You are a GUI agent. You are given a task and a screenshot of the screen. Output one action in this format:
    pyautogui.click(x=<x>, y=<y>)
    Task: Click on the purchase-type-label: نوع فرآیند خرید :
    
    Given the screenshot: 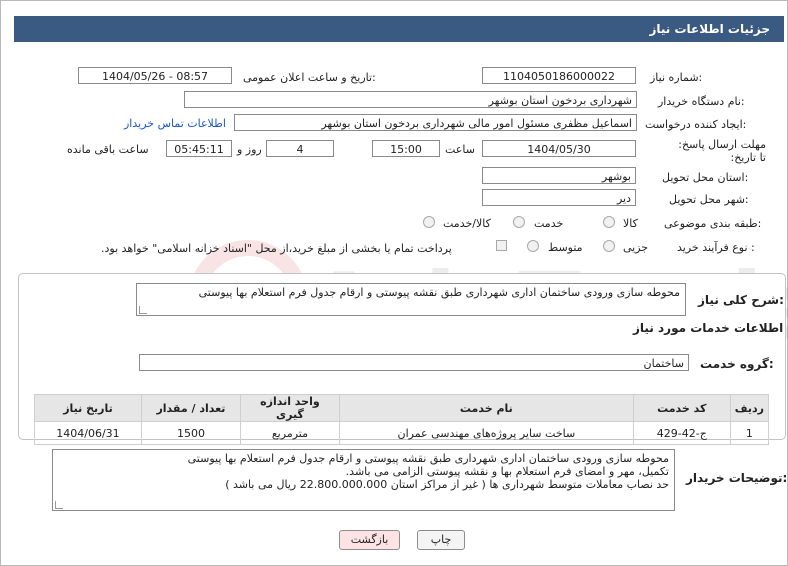 What is the action you would take?
    pyautogui.click(x=716, y=247)
    